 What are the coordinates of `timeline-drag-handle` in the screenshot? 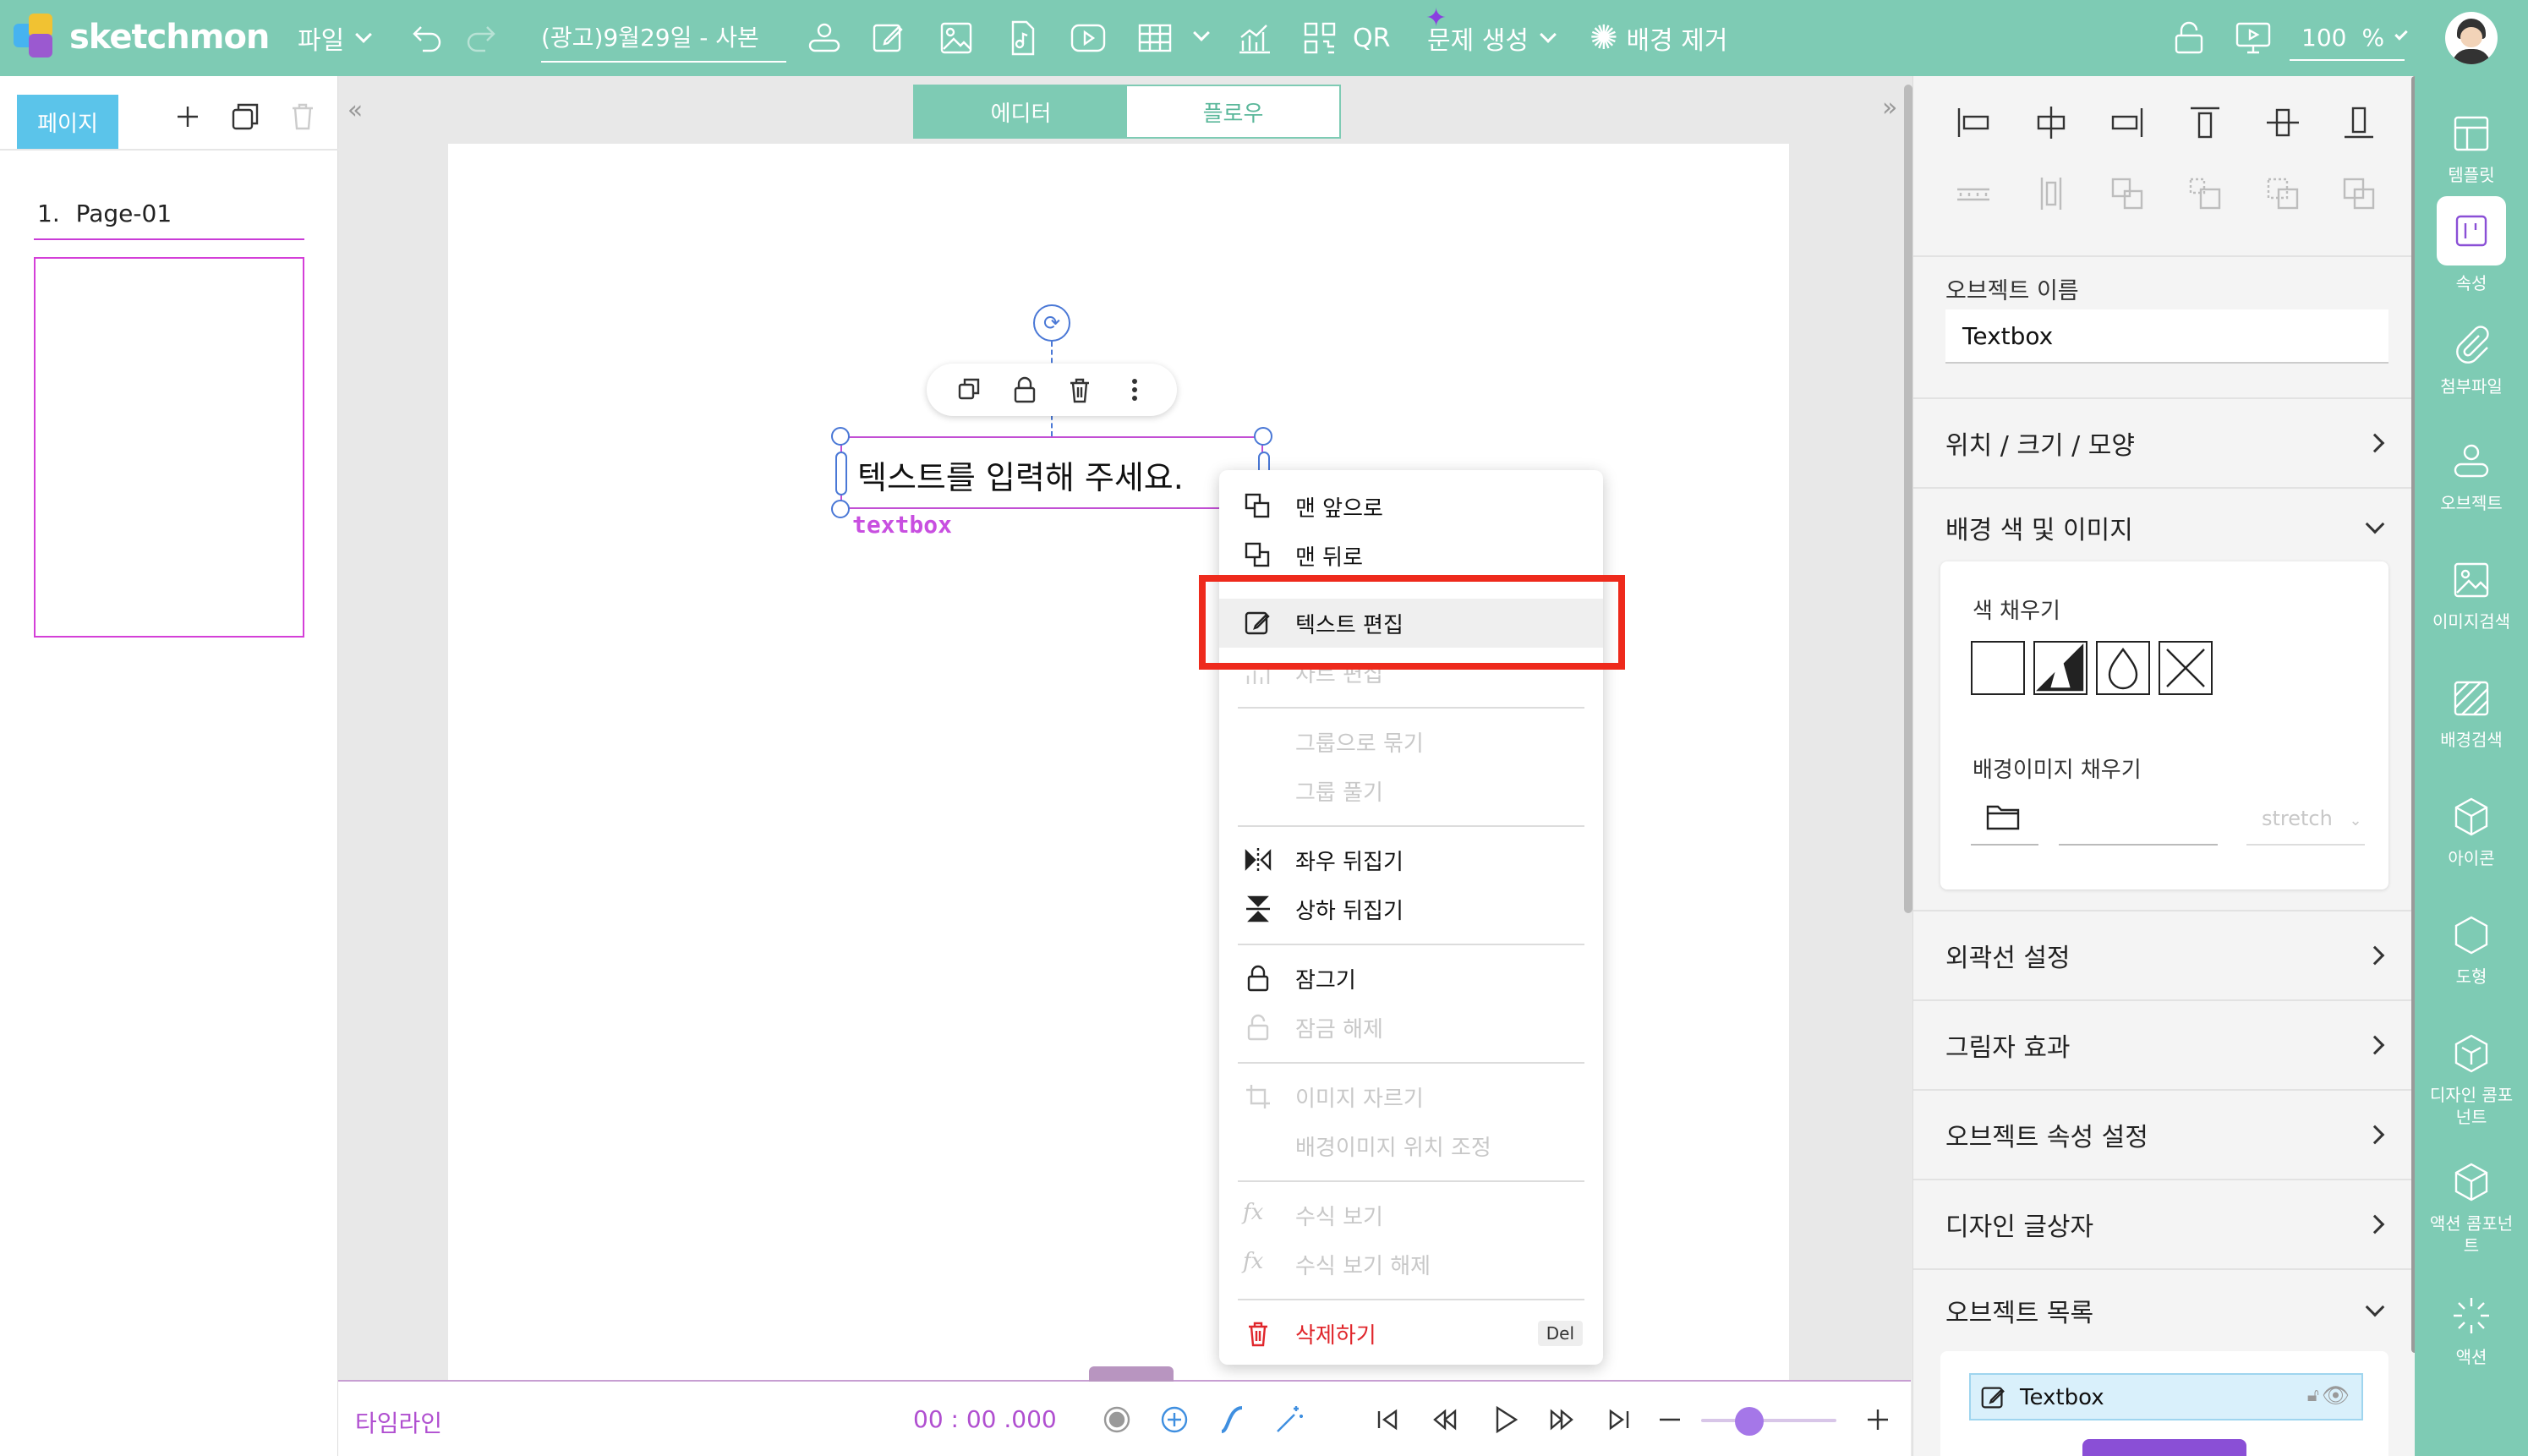 It's located at (1131, 1374).